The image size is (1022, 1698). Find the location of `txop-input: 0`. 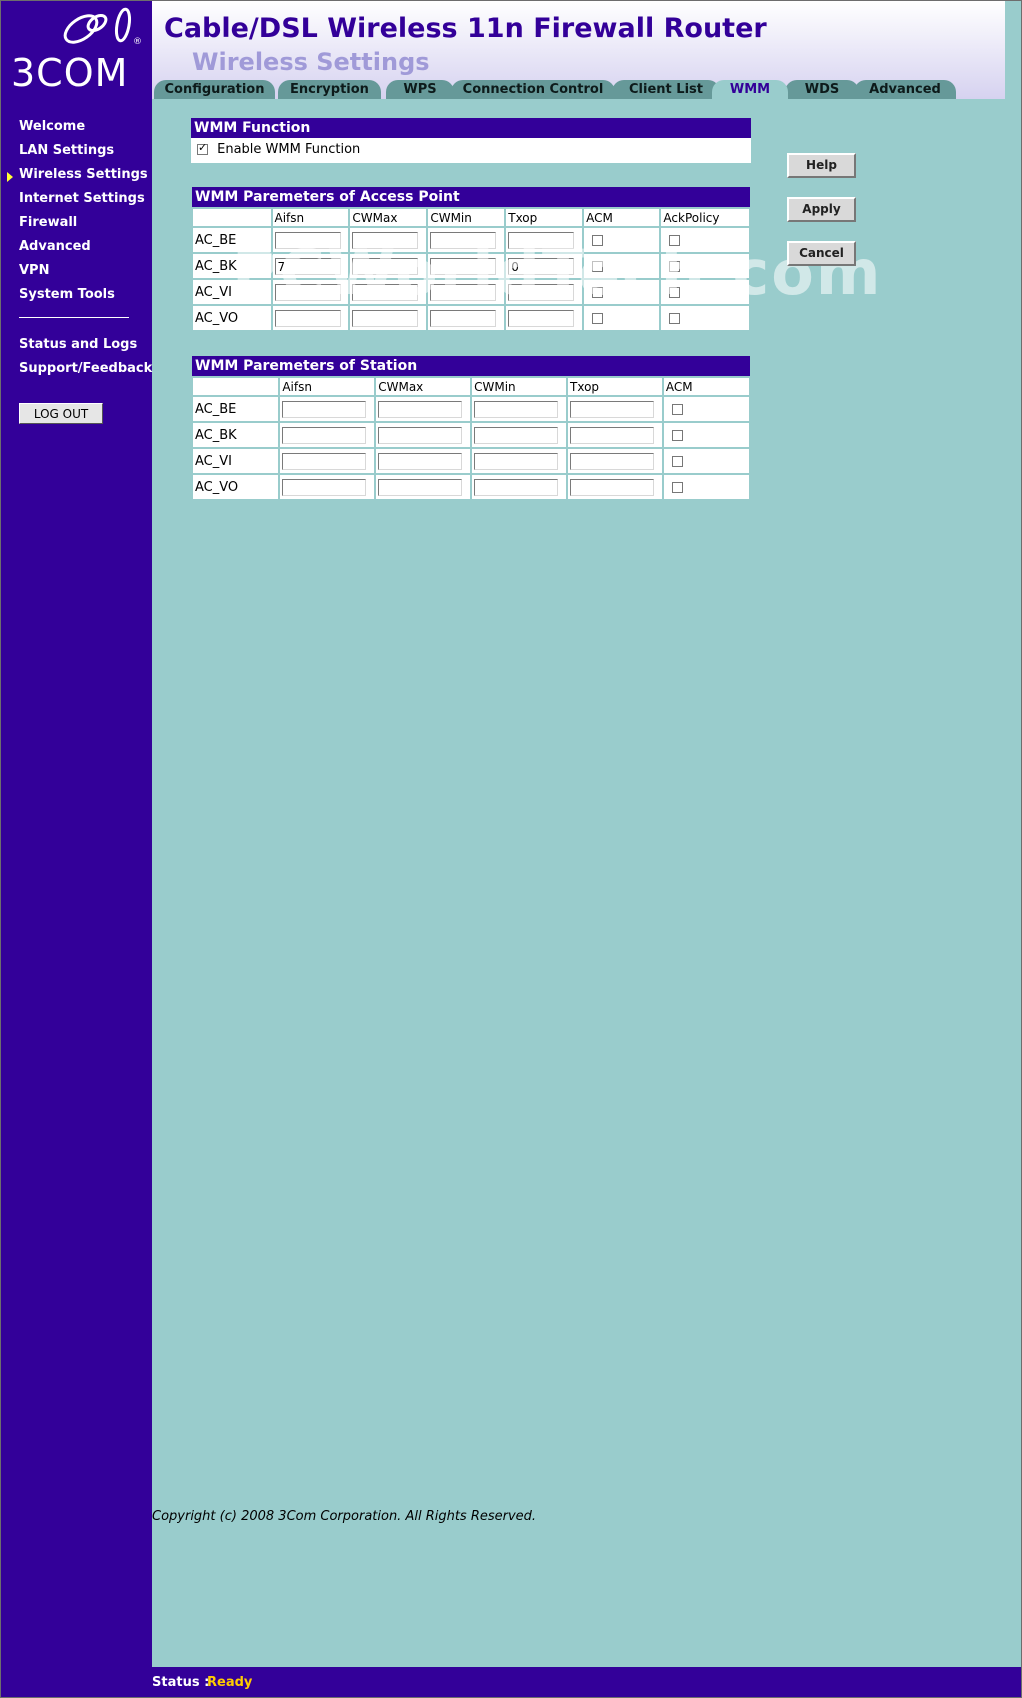

txop-input: 0 is located at coordinates (541, 266).